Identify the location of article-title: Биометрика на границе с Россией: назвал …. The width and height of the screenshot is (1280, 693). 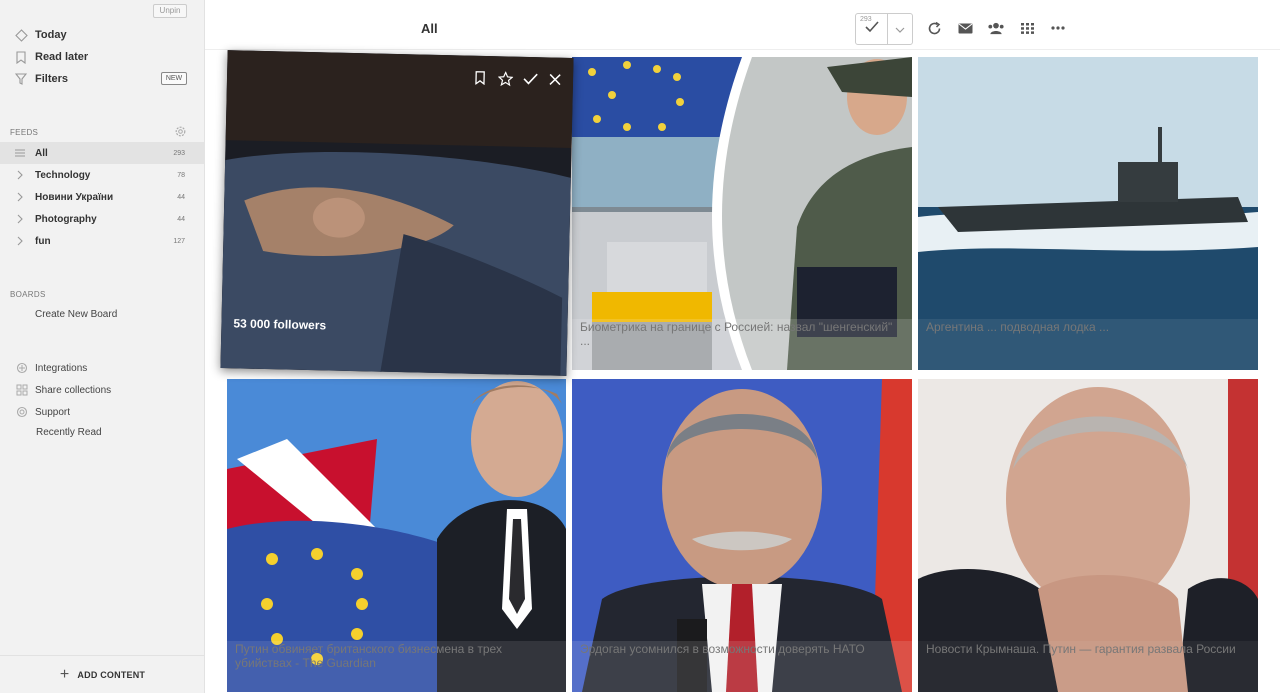
(741, 334).